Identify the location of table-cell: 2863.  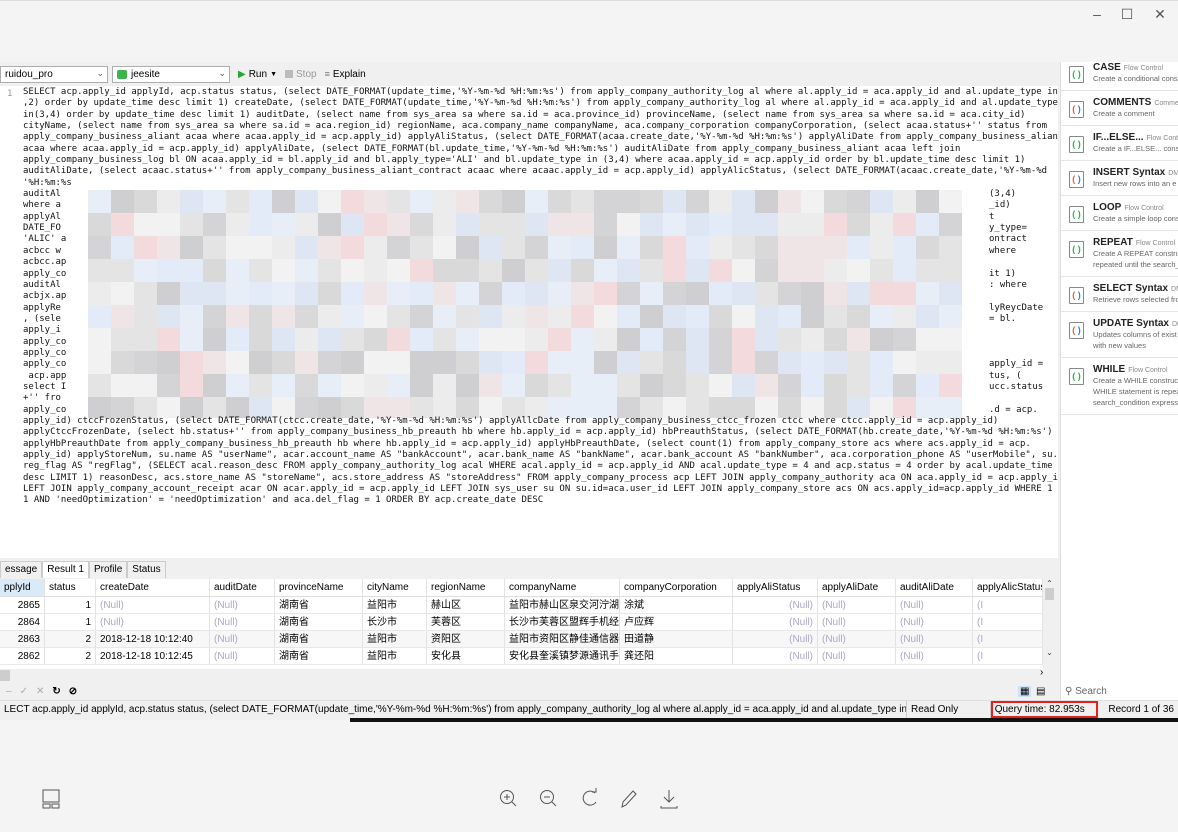
(22, 639).